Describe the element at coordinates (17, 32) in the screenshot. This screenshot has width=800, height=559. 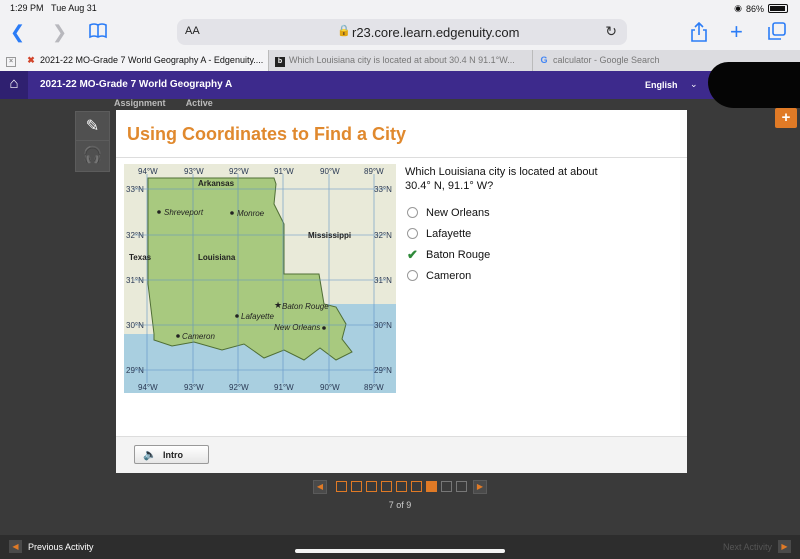
I see `back-icon: ❮` at that location.